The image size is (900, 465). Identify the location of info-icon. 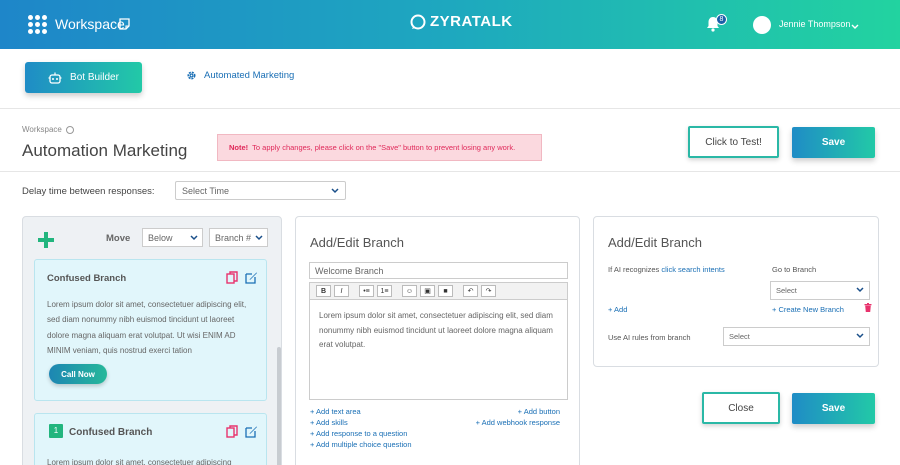
(69, 129).